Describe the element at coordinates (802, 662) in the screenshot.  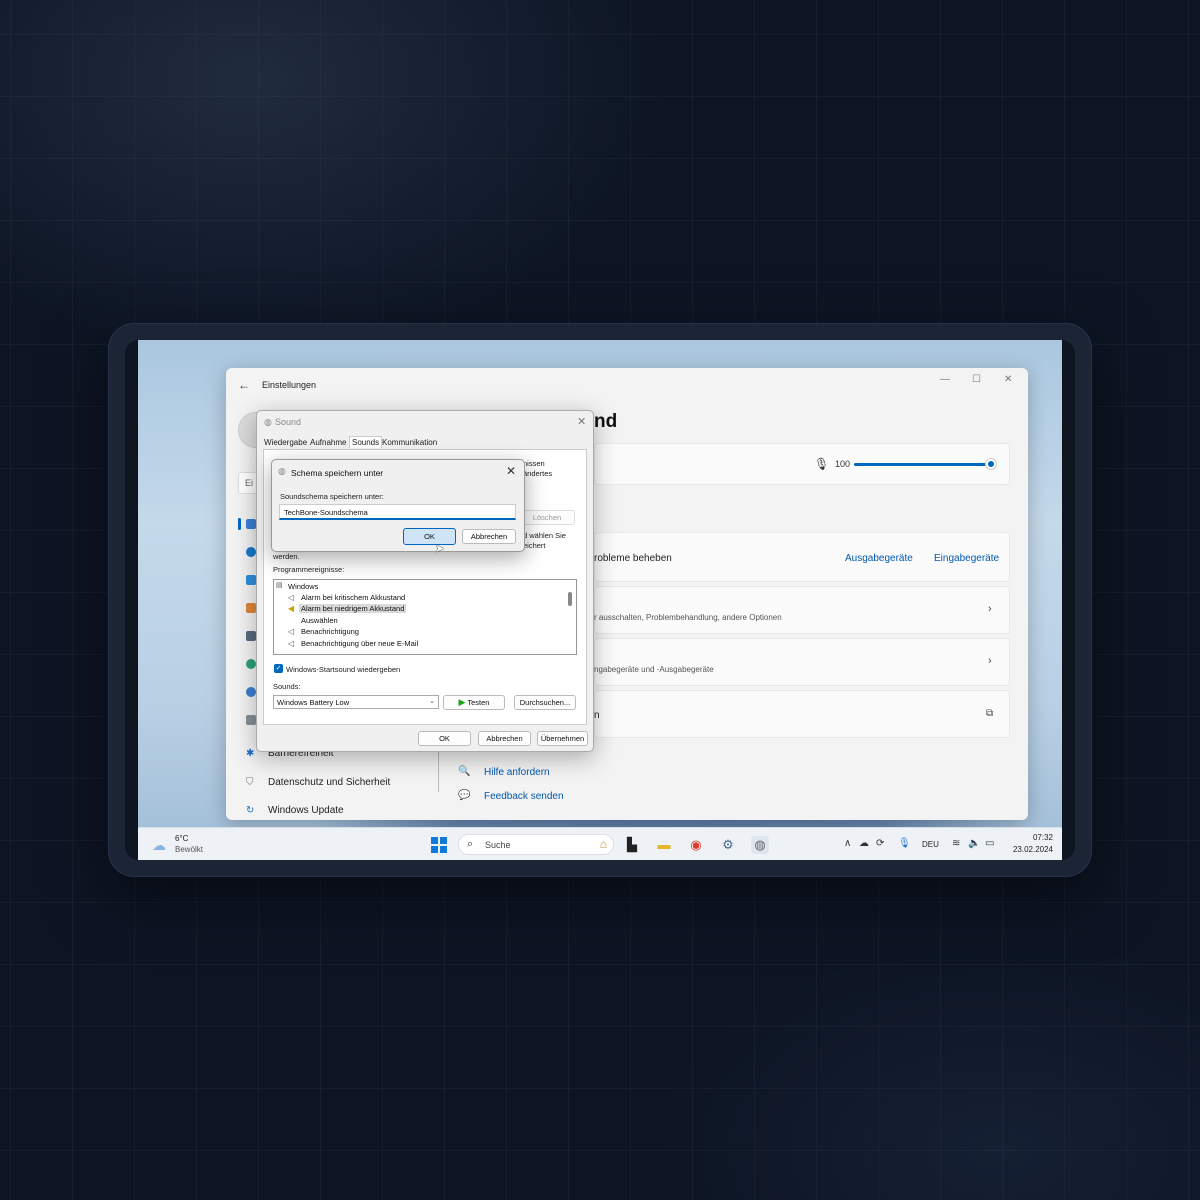
I see `devices-card` at that location.